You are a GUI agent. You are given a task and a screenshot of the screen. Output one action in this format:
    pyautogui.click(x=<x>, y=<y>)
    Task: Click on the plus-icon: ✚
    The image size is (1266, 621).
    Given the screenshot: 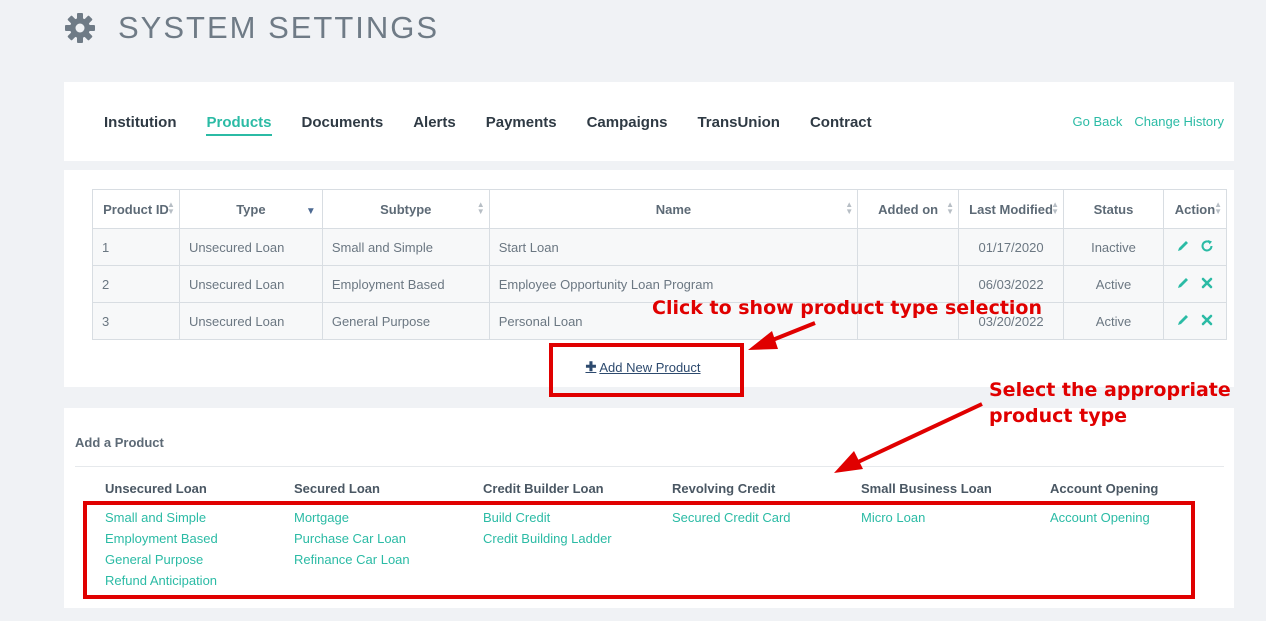 What is the action you would take?
    pyautogui.click(x=591, y=366)
    